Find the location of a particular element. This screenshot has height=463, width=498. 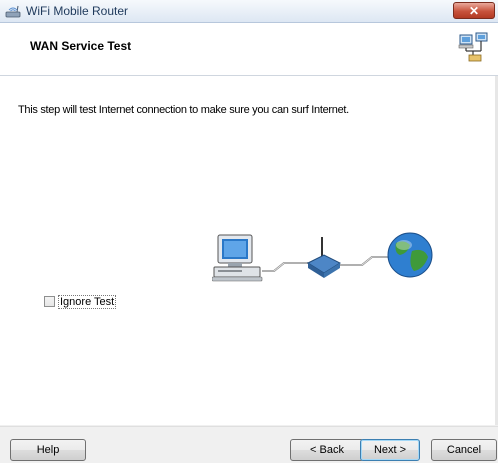

cancel-button: Cancel is located at coordinates (464, 450).